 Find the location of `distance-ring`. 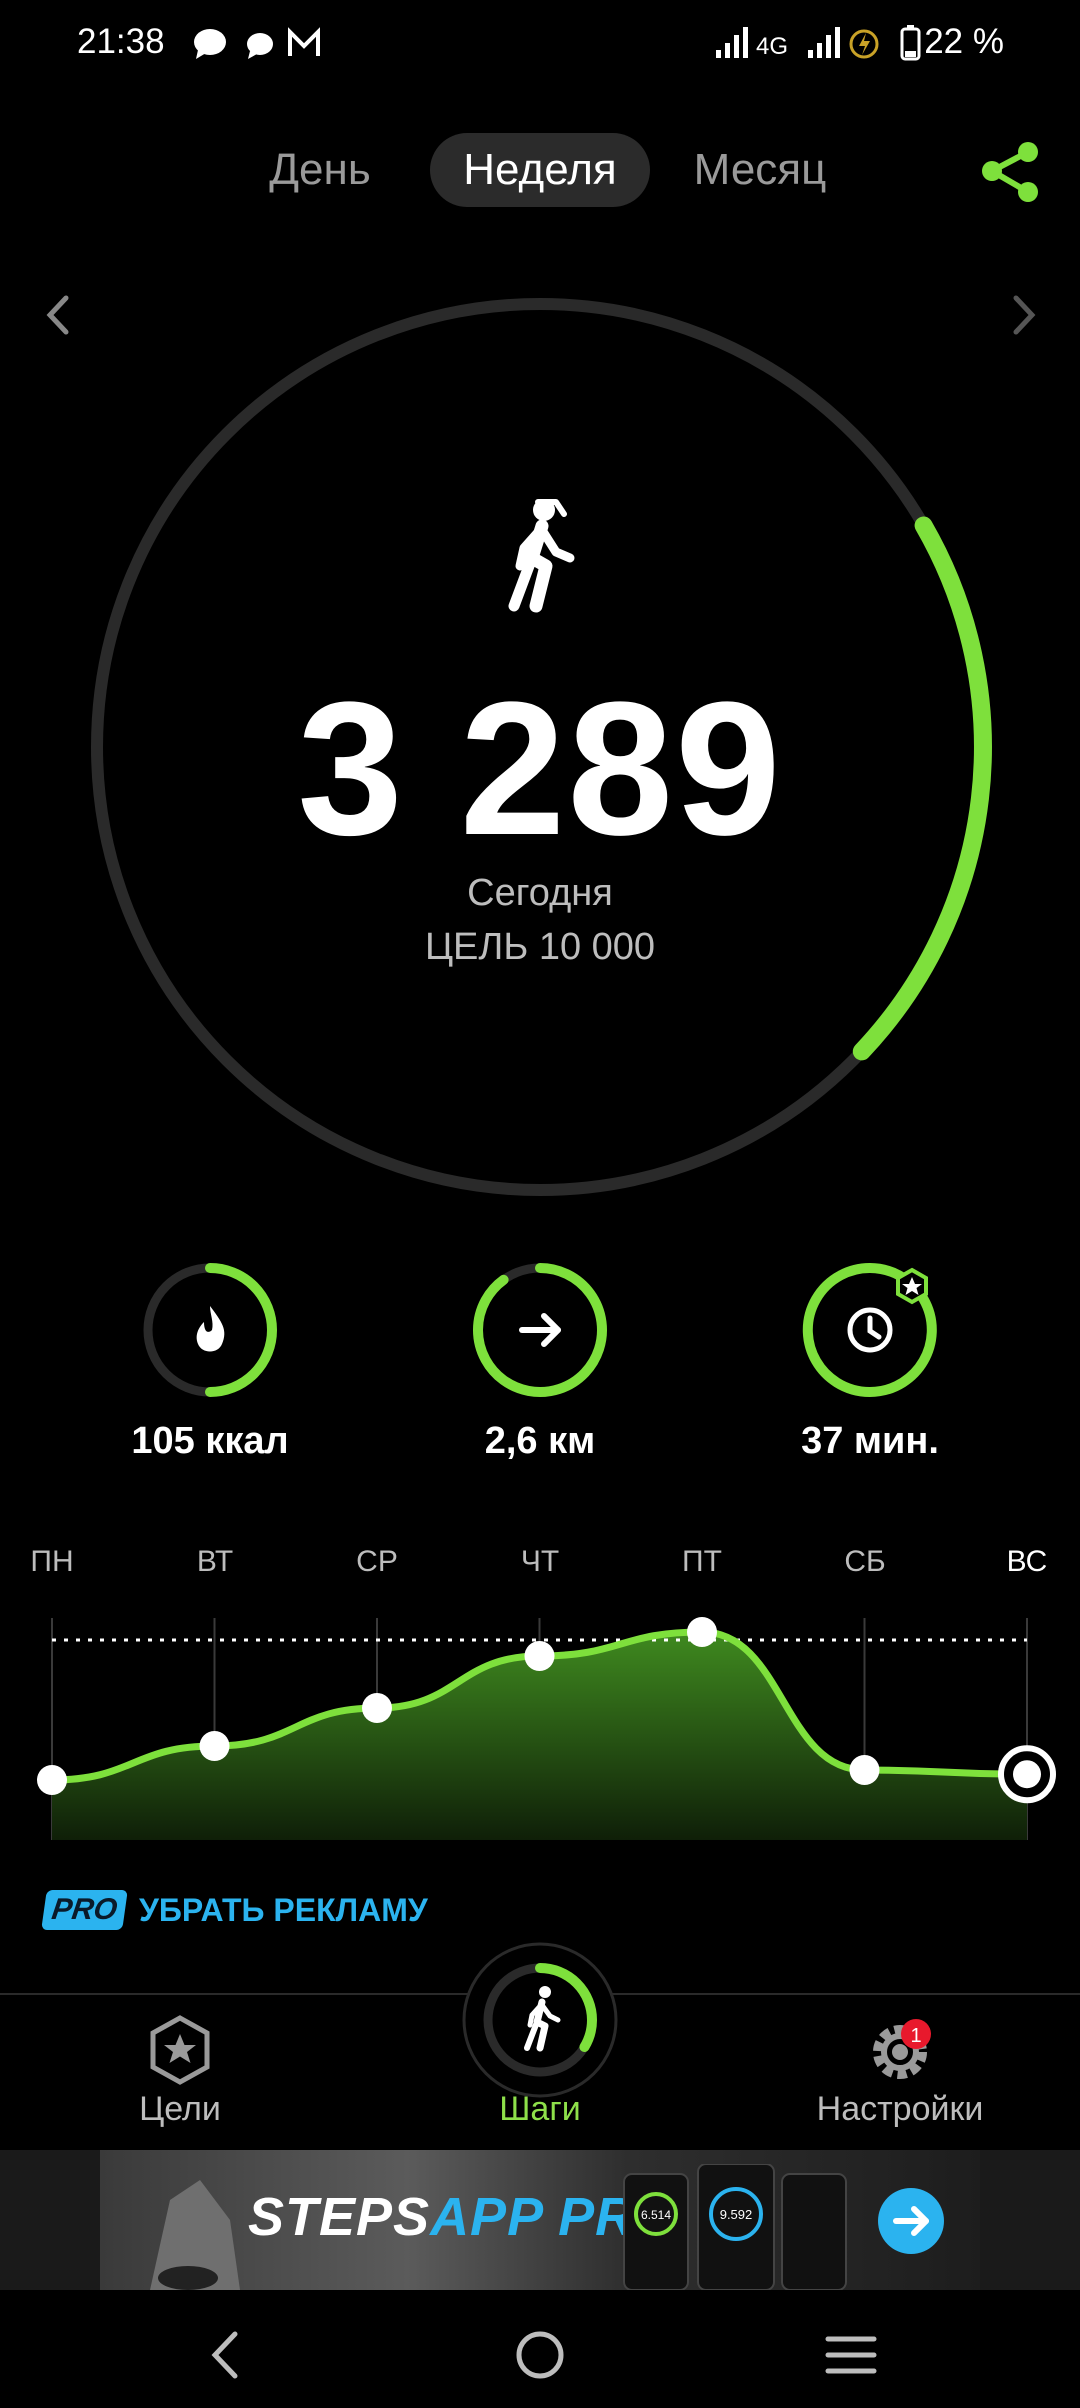

distance-ring is located at coordinates (539, 1330).